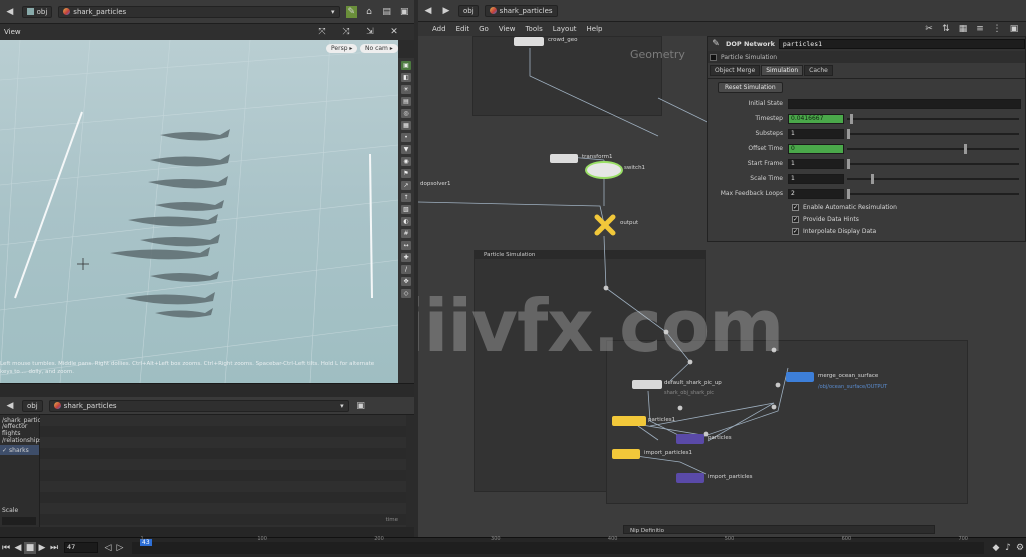 The width and height of the screenshot is (1026, 557). I want to click on snap-grid-icon: ▦, so click(406, 125).